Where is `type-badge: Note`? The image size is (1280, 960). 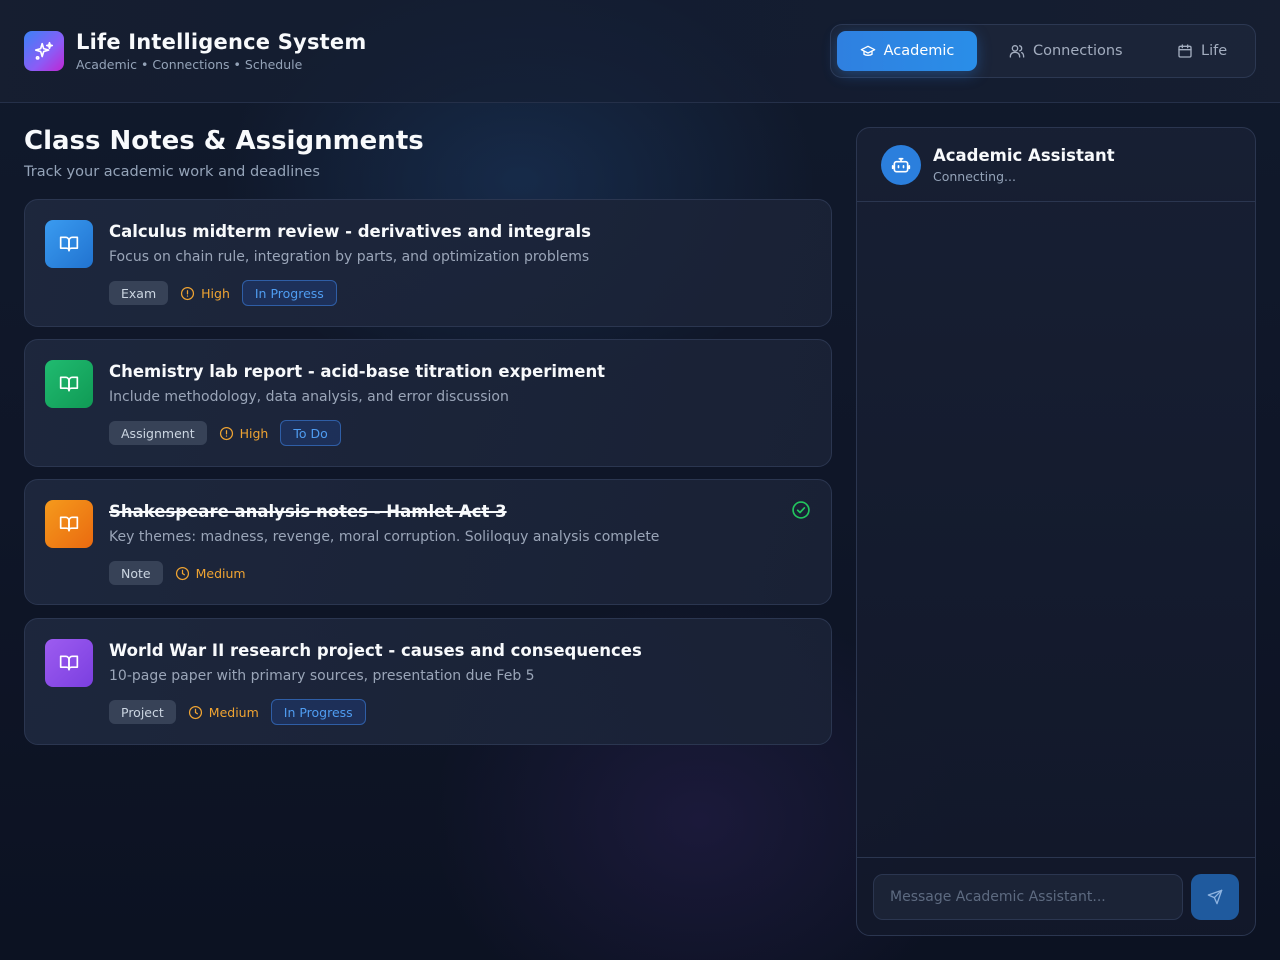
type-badge: Note is located at coordinates (136, 573).